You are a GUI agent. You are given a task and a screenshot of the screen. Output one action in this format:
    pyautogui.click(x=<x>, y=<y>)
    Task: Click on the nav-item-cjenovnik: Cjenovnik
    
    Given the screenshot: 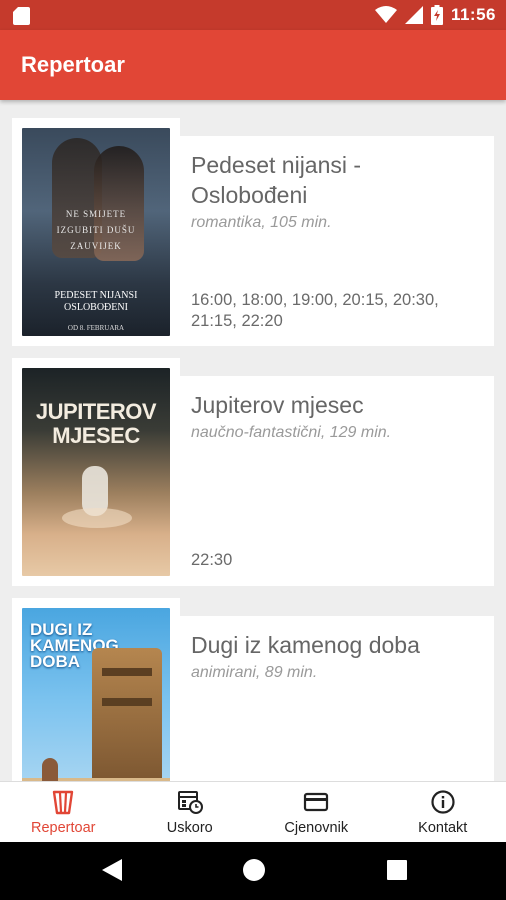 What is the action you would take?
    pyautogui.click(x=316, y=812)
    